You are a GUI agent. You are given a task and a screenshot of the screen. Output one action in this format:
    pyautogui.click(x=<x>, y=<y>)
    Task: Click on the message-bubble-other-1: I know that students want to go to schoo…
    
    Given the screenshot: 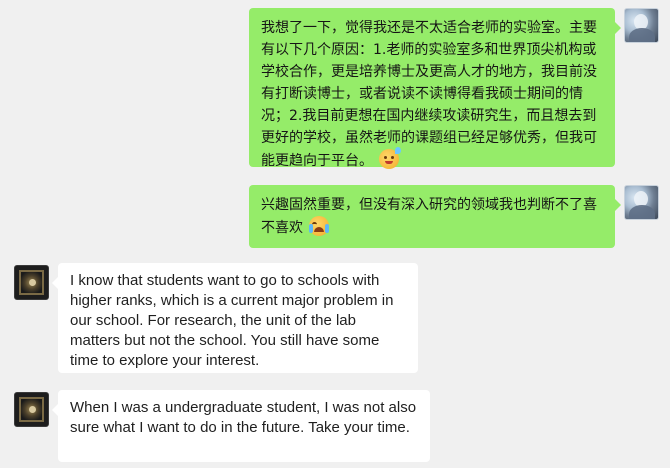 What is the action you would take?
    pyautogui.click(x=235, y=318)
    